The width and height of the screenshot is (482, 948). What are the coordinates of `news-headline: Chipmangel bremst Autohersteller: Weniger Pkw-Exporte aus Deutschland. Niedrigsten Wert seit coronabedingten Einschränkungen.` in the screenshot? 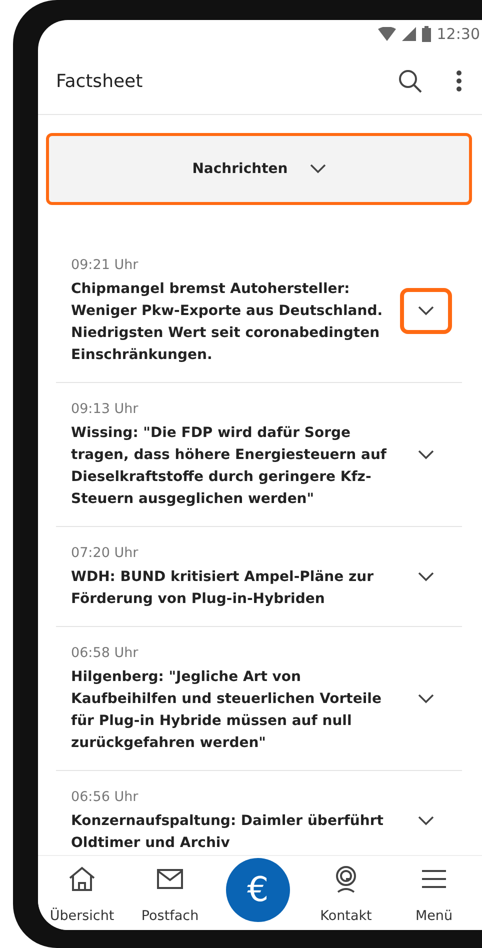 It's located at (231, 322).